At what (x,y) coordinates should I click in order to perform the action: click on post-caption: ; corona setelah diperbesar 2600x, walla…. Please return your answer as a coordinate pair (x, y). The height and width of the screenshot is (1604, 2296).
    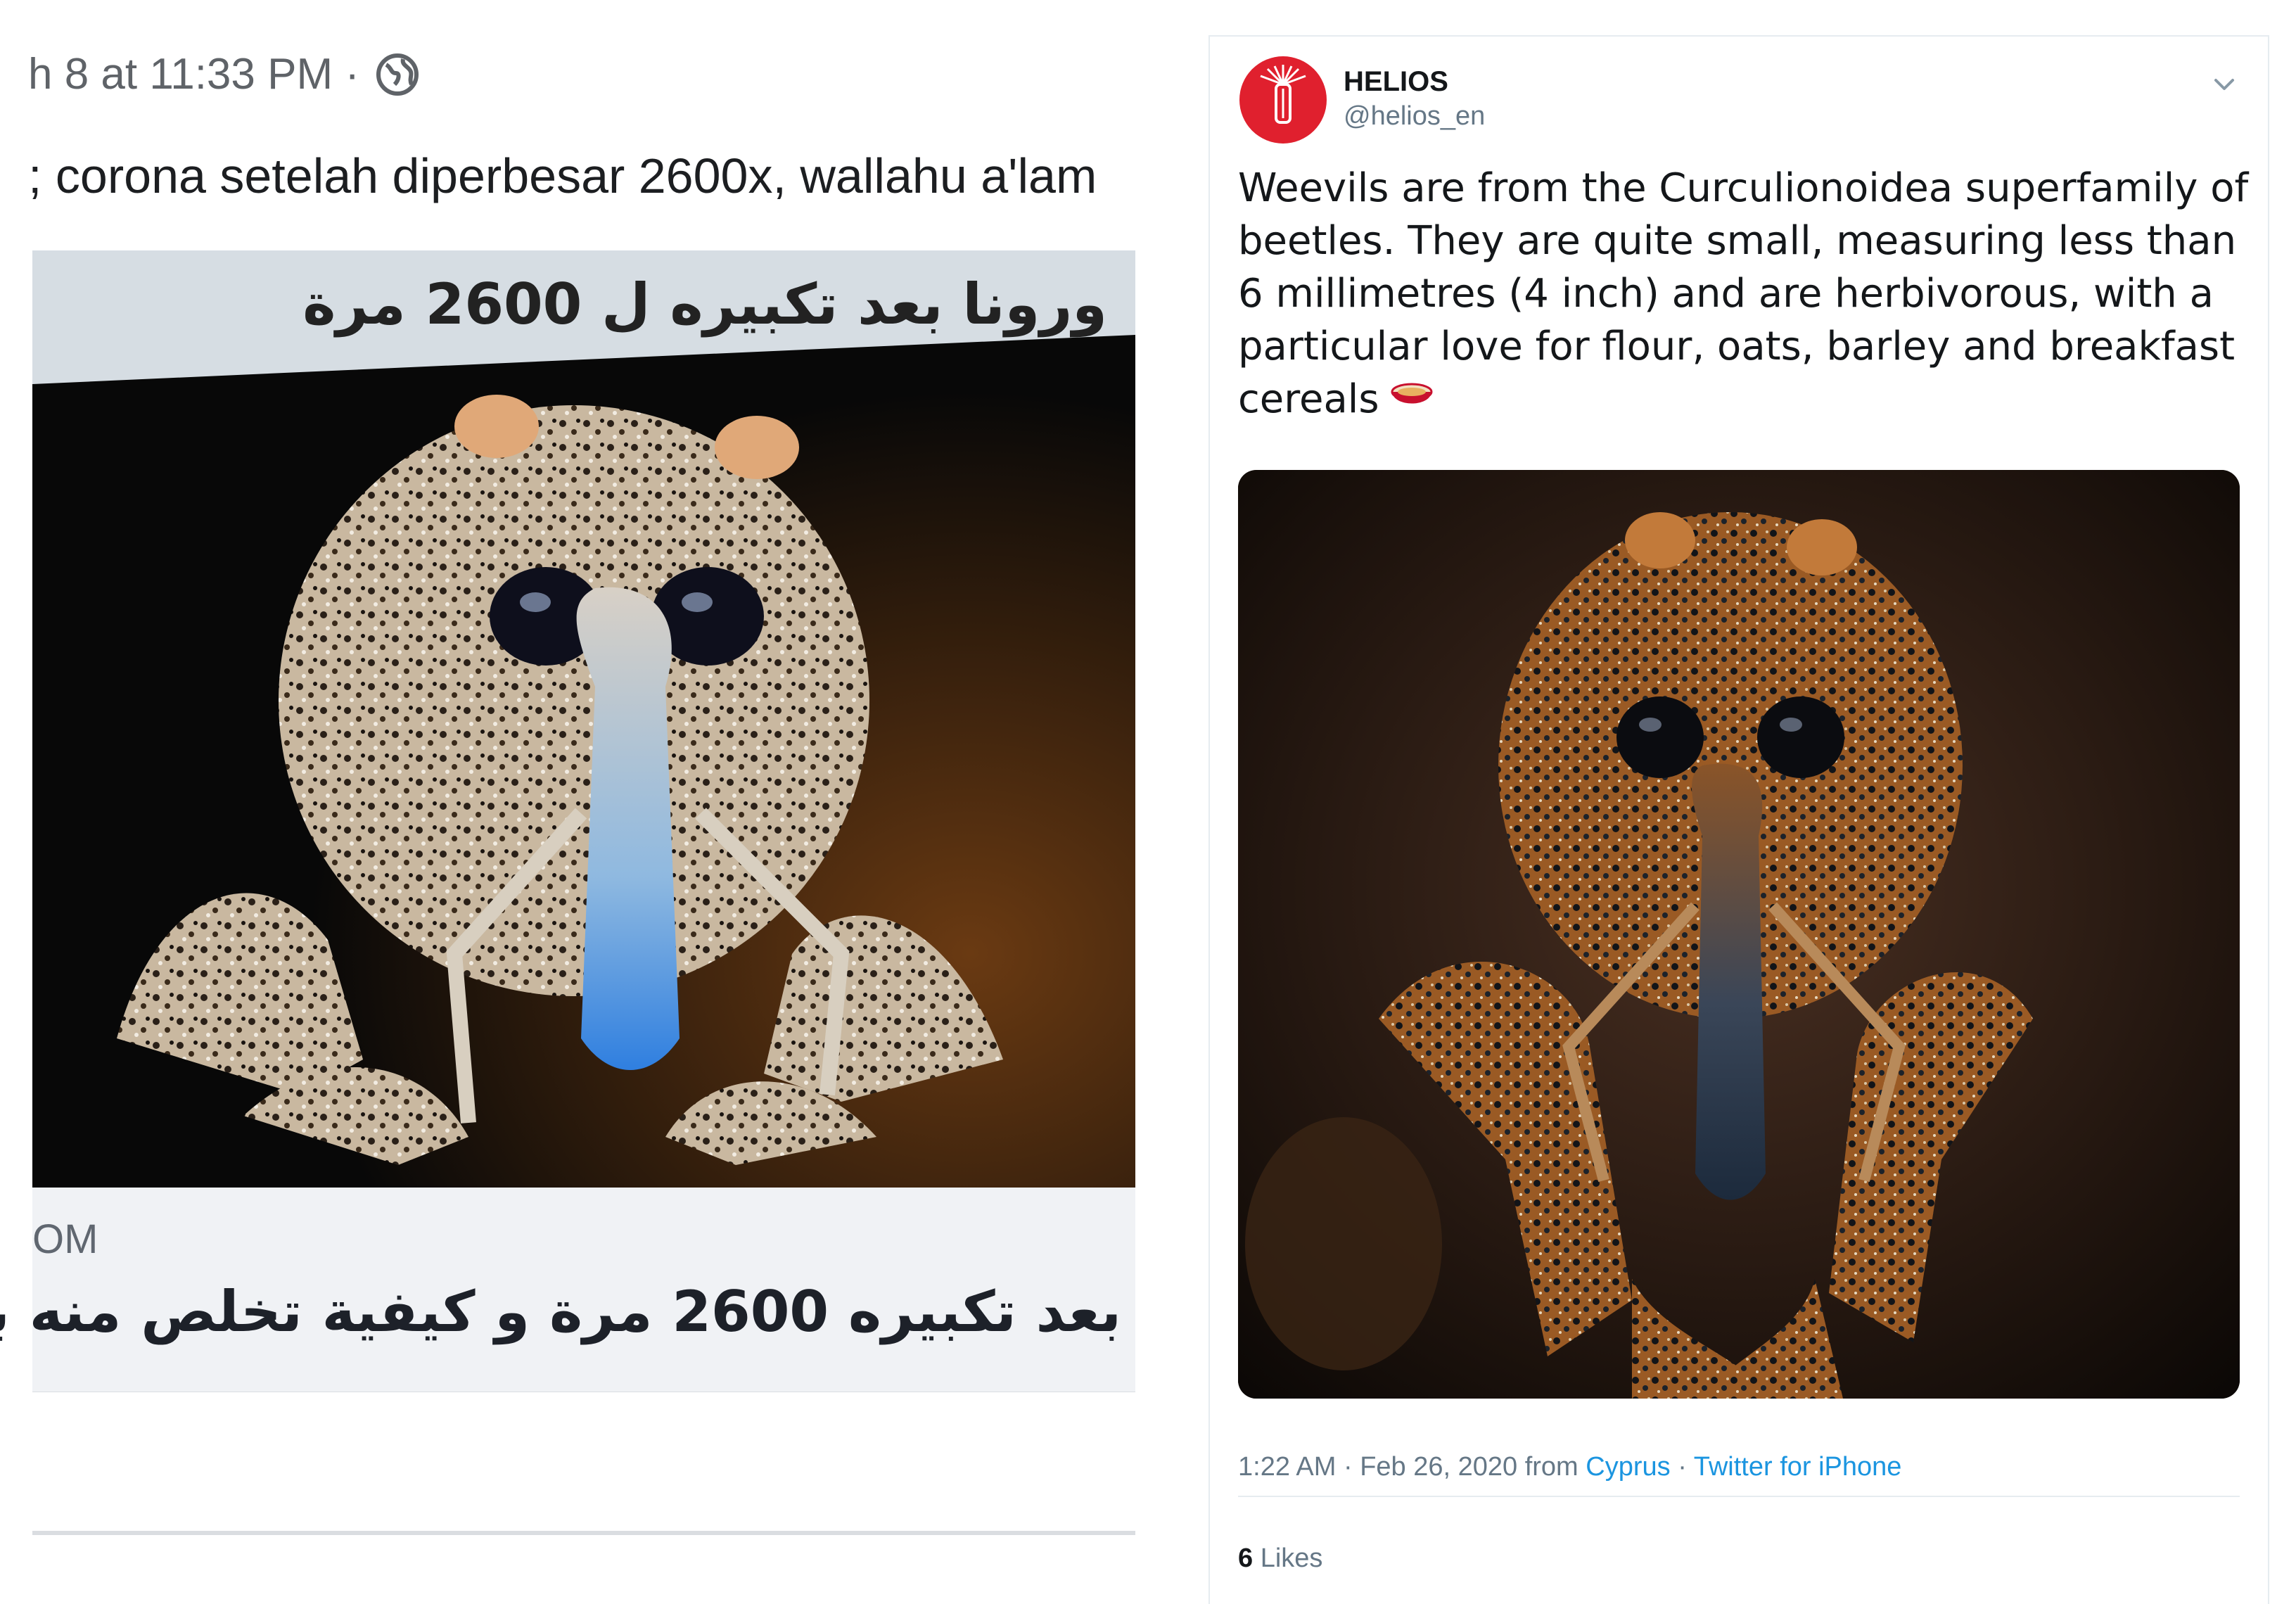
    Looking at the image, I should click on (563, 175).